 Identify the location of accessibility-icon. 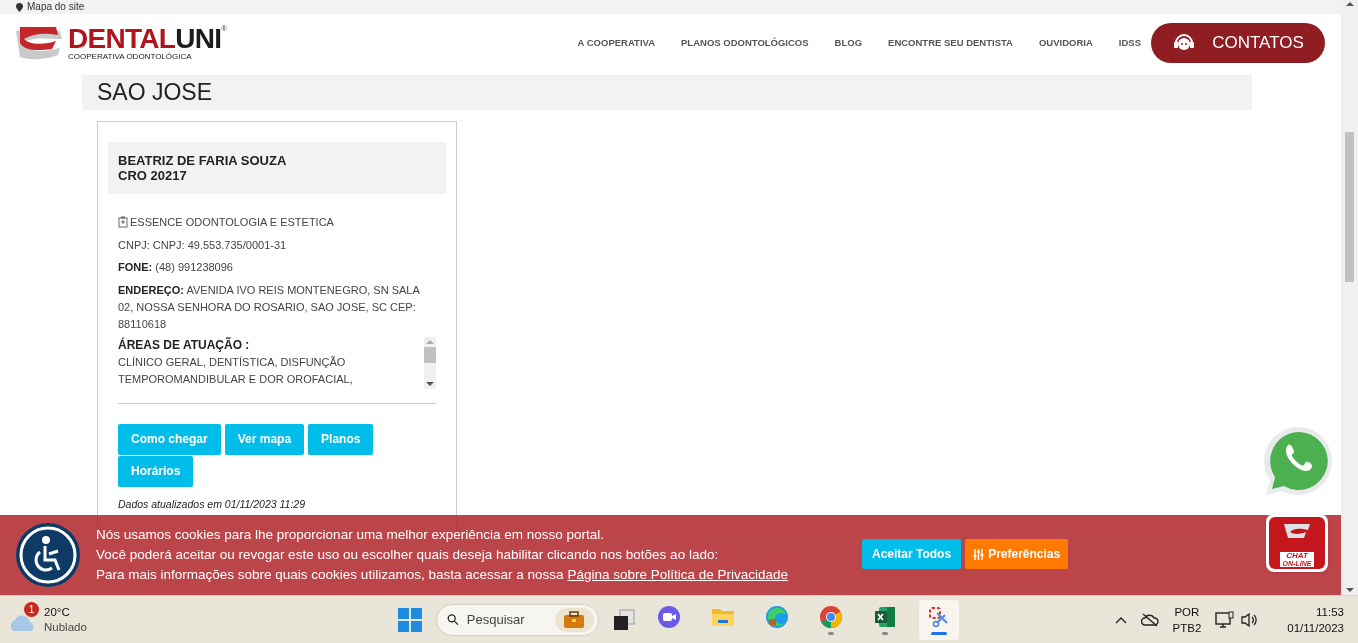
(48, 555).